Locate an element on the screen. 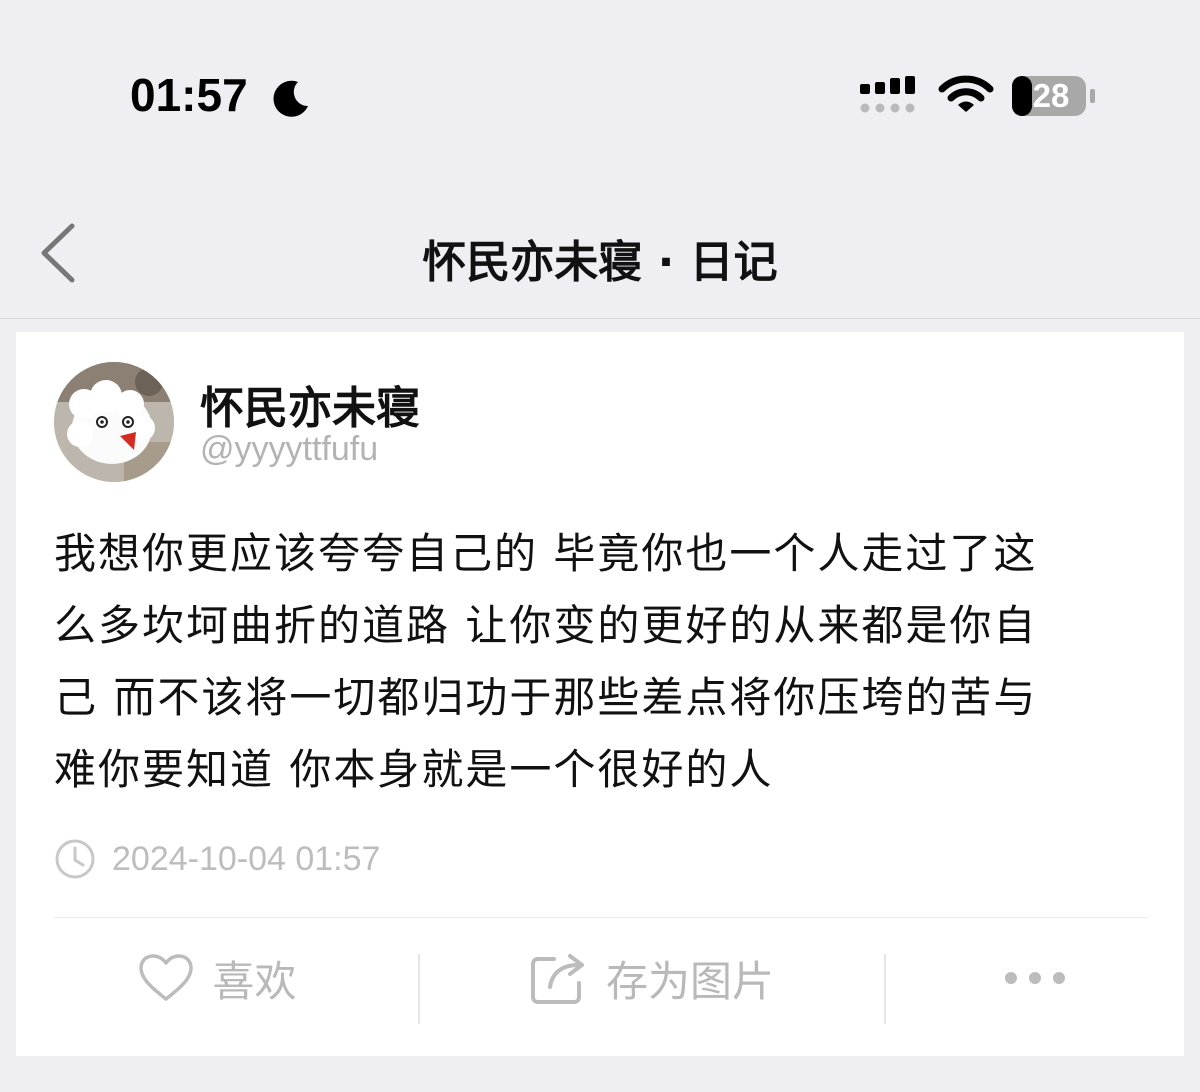 This screenshot has height=1092, width=1200. post-body-line: 么多坎坷曲折的道路 让你变的更好的从来都是你自 is located at coordinates (546, 625).